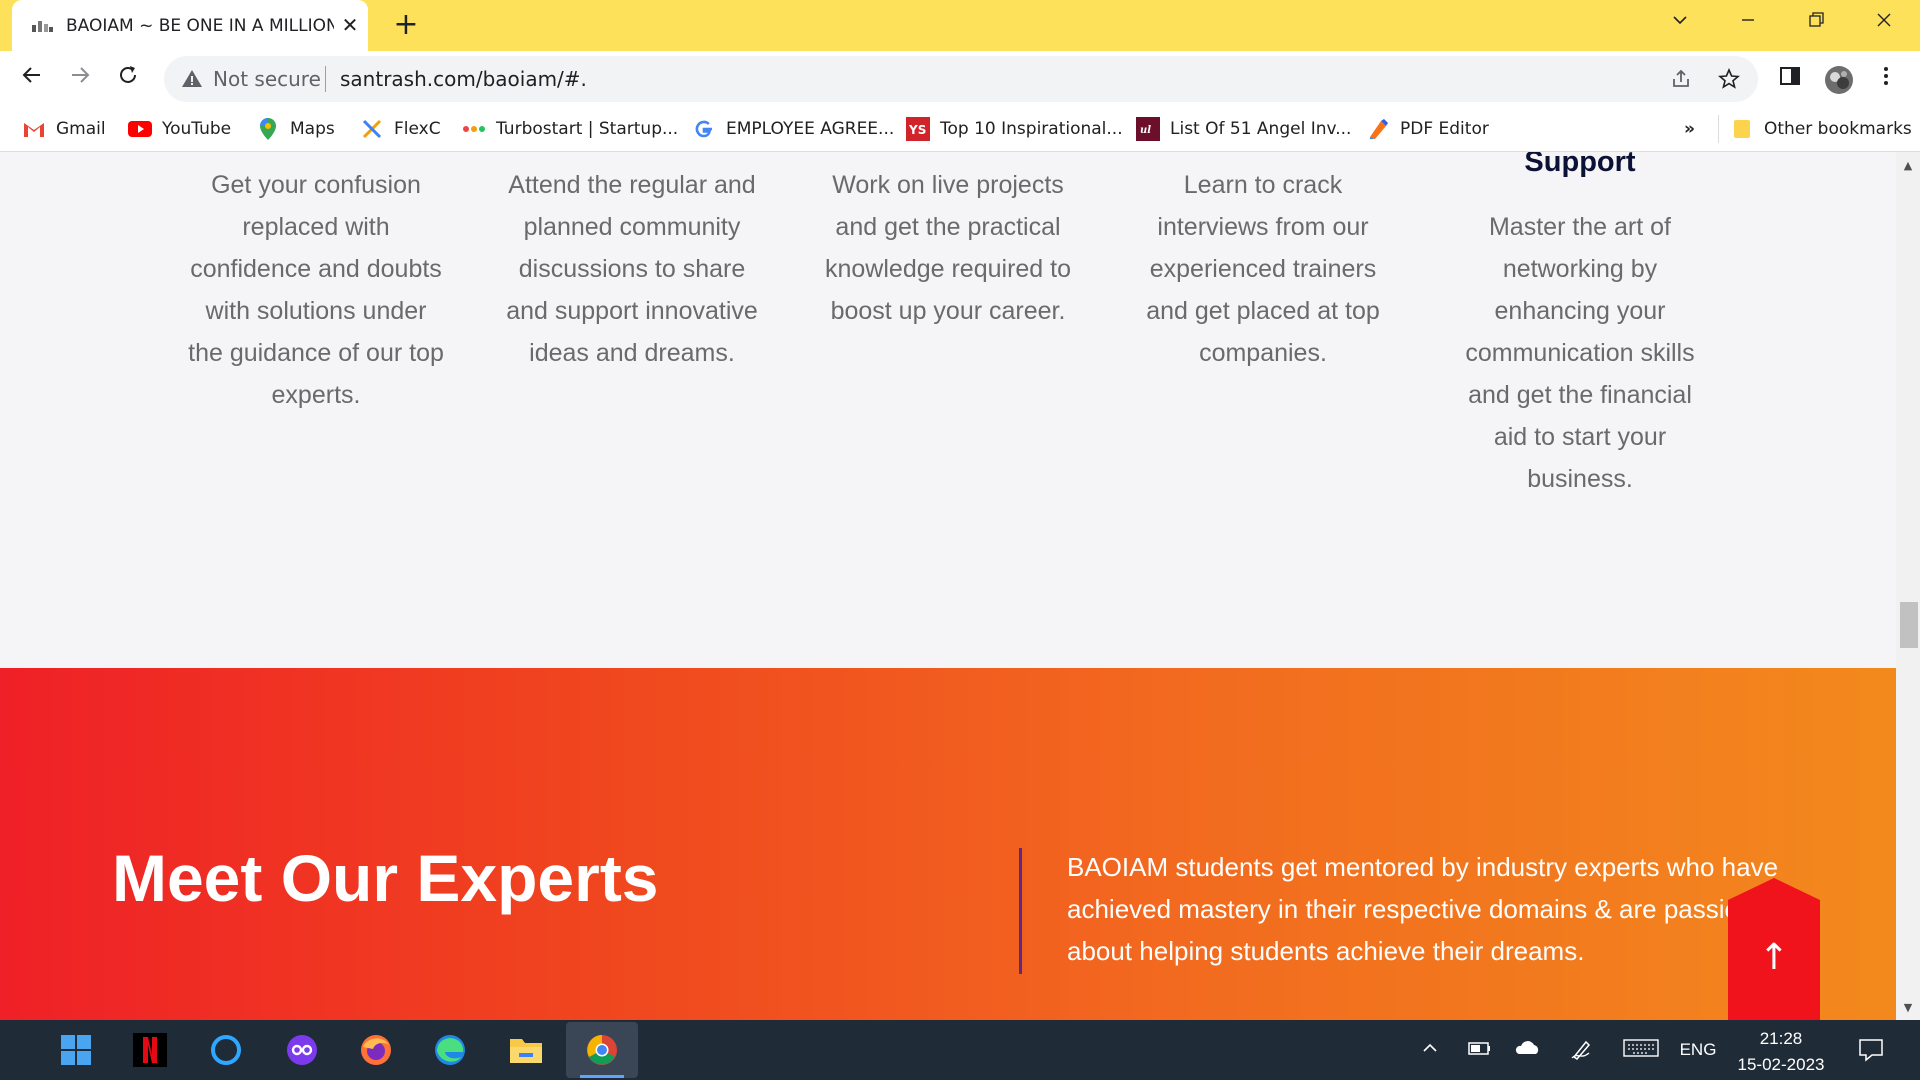 This screenshot has width=1920, height=1080. I want to click on profile-avatar, so click(1838, 79).